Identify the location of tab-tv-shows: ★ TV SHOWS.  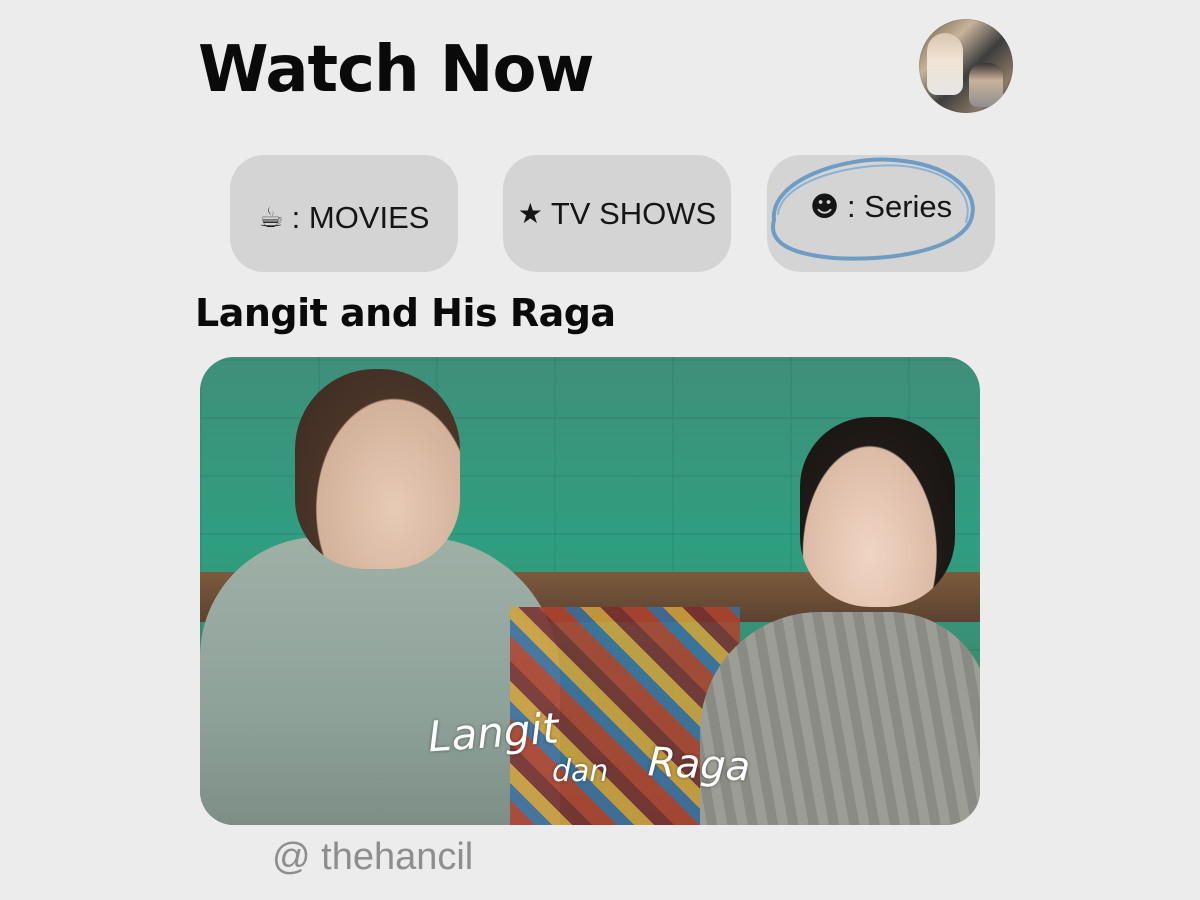
(617, 213).